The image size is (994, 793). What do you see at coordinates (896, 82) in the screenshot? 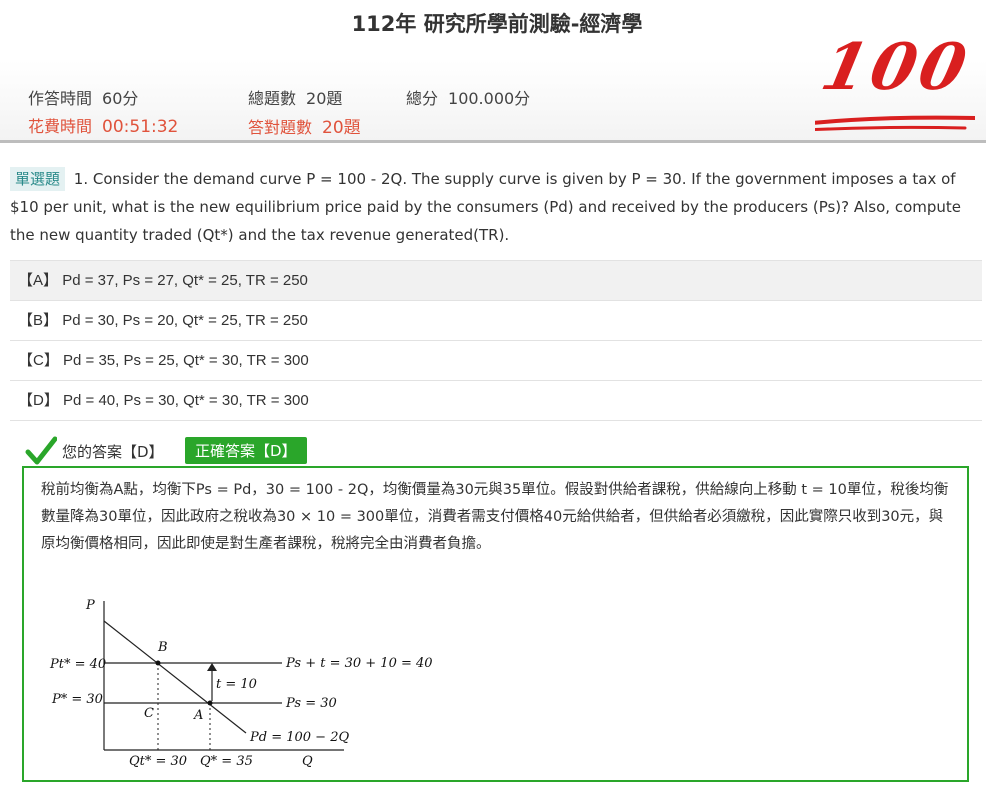
I see `score-stamp: 100` at bounding box center [896, 82].